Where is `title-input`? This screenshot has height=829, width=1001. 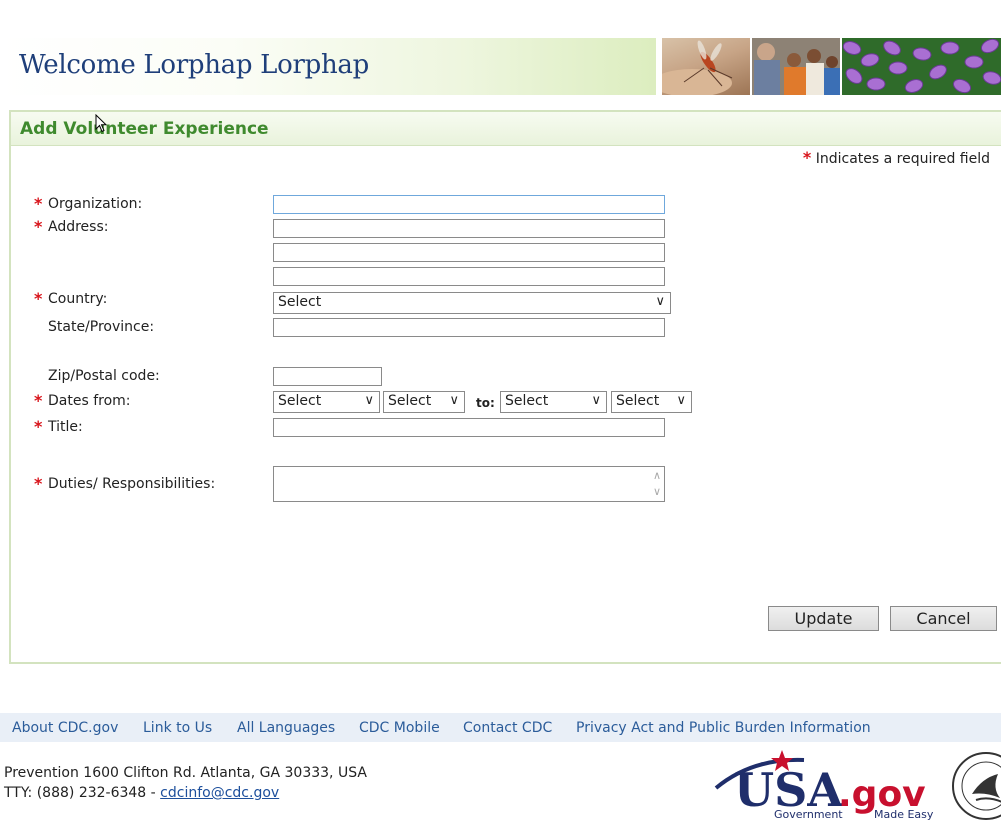 title-input is located at coordinates (469, 427).